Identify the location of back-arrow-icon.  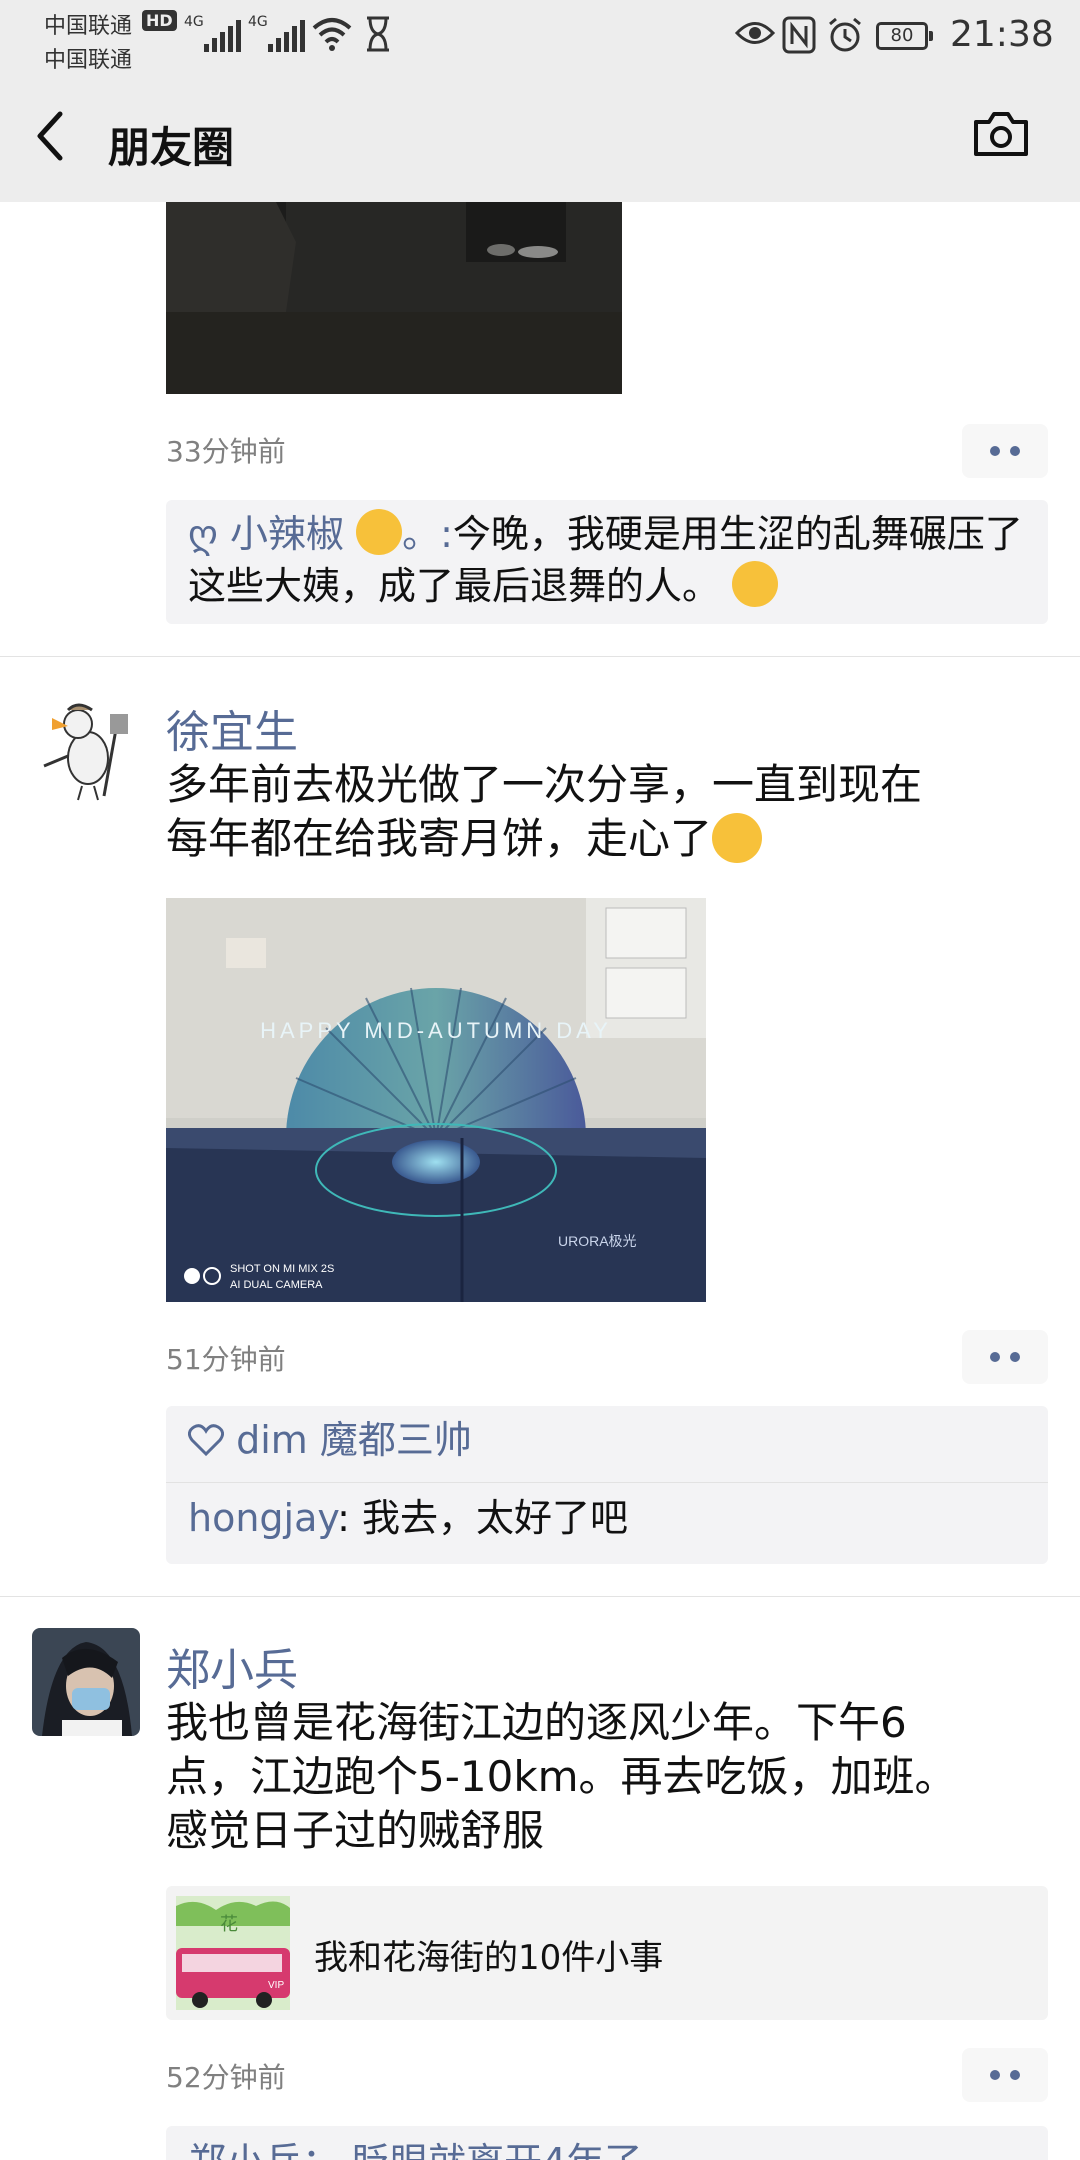
(50, 136).